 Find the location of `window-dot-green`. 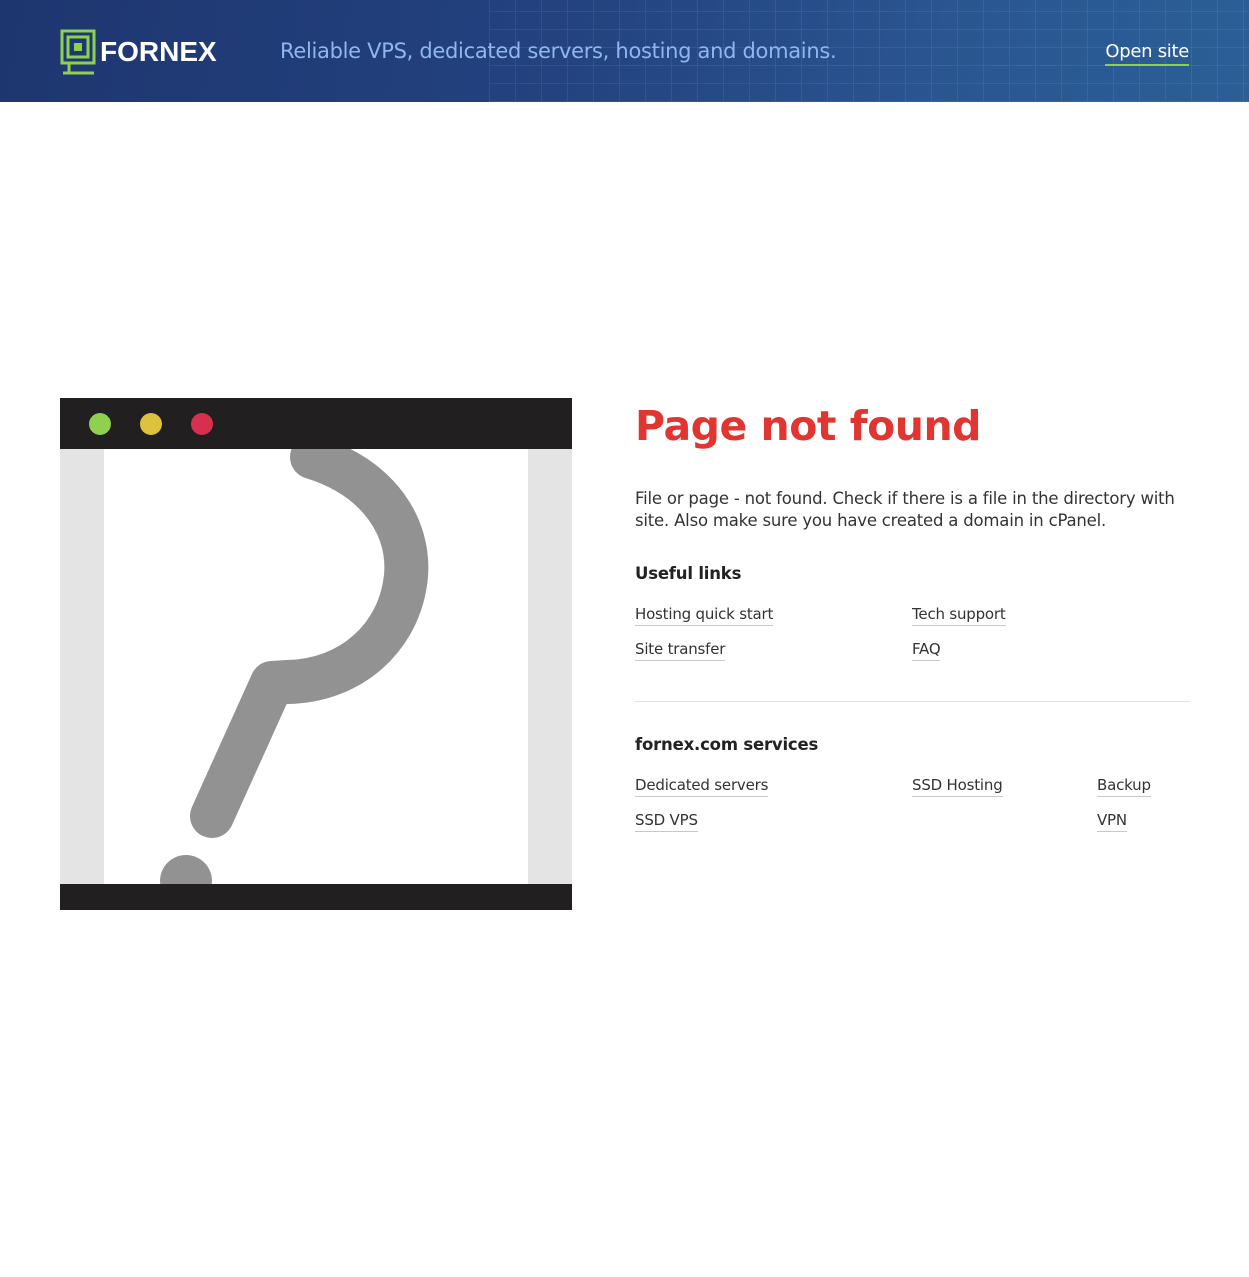

window-dot-green is located at coordinates (100, 424).